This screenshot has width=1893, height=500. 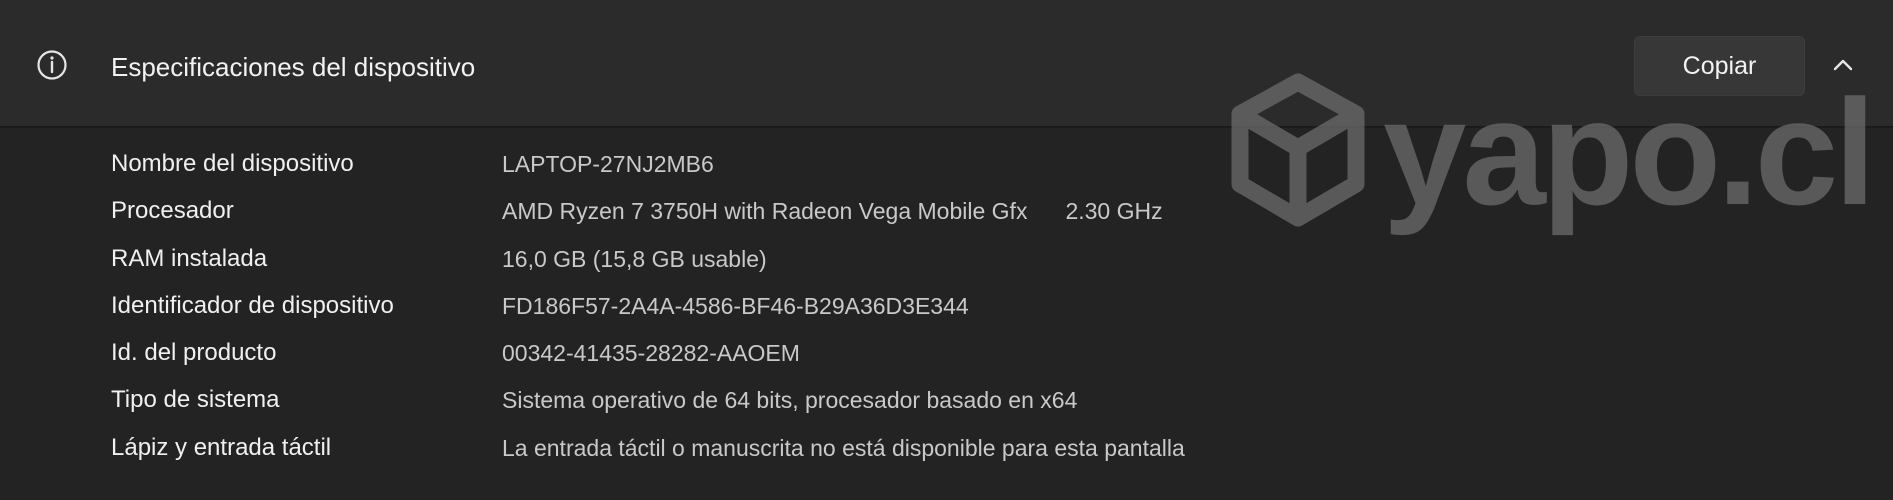 I want to click on chevron-up-icon, so click(x=1843, y=65).